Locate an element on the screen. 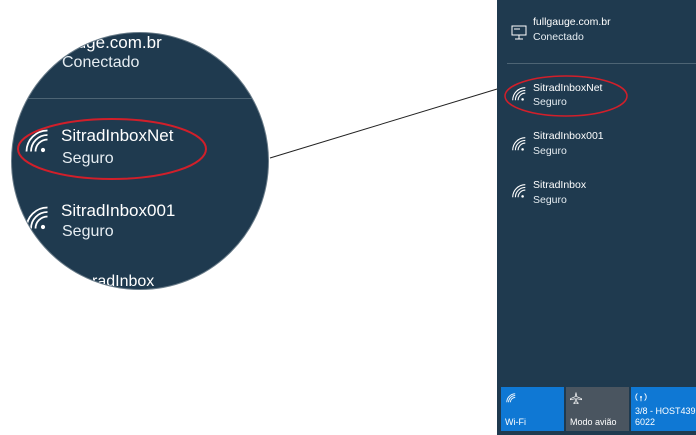 The image size is (696, 435). connected-network-name: fullgauge.com.br is located at coordinates (572, 22).